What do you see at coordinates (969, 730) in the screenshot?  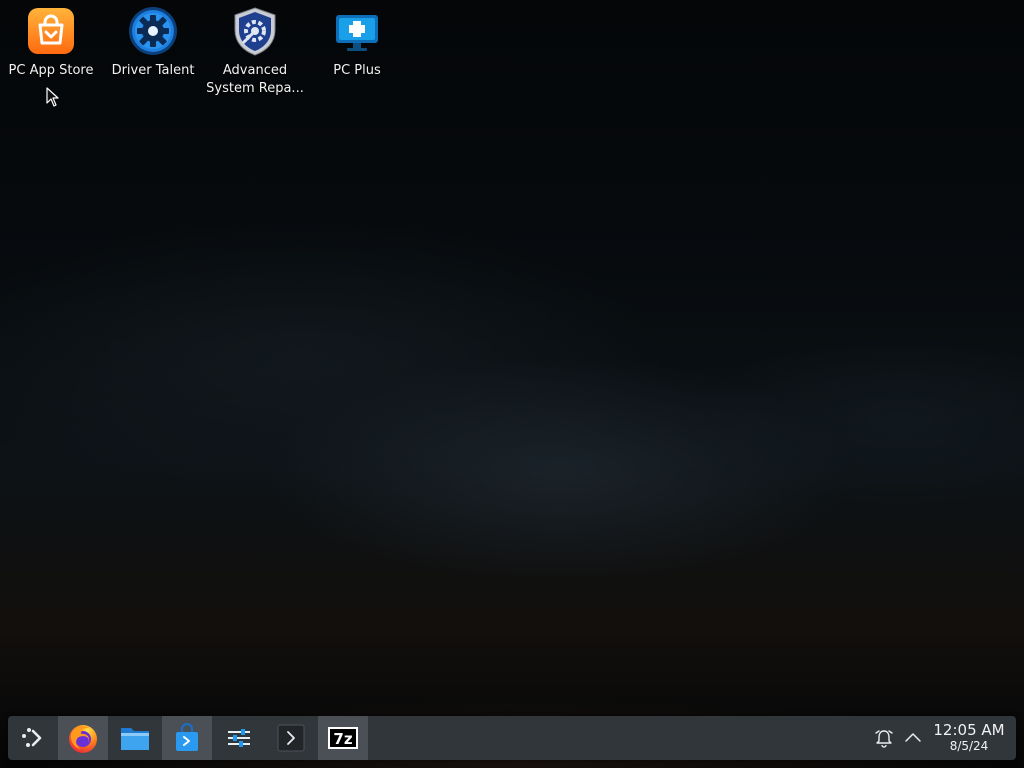 I see `clock-time: 12:05 AM` at bounding box center [969, 730].